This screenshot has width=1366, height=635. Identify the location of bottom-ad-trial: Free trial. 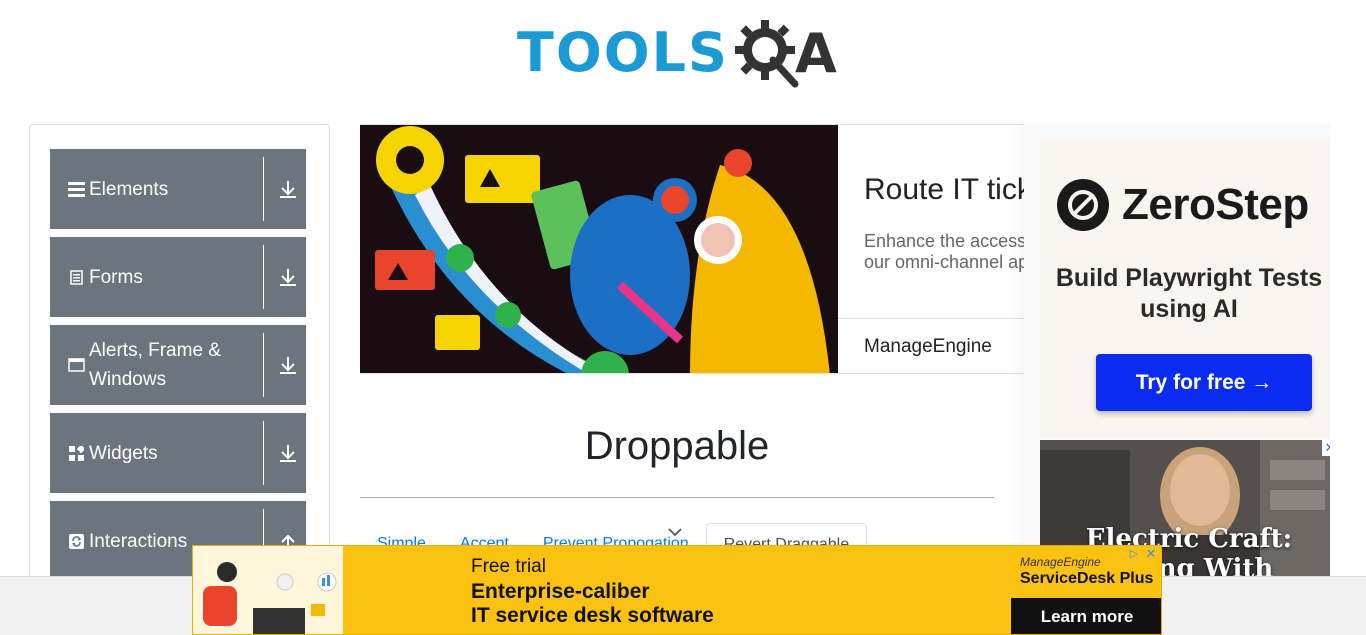
(508, 566).